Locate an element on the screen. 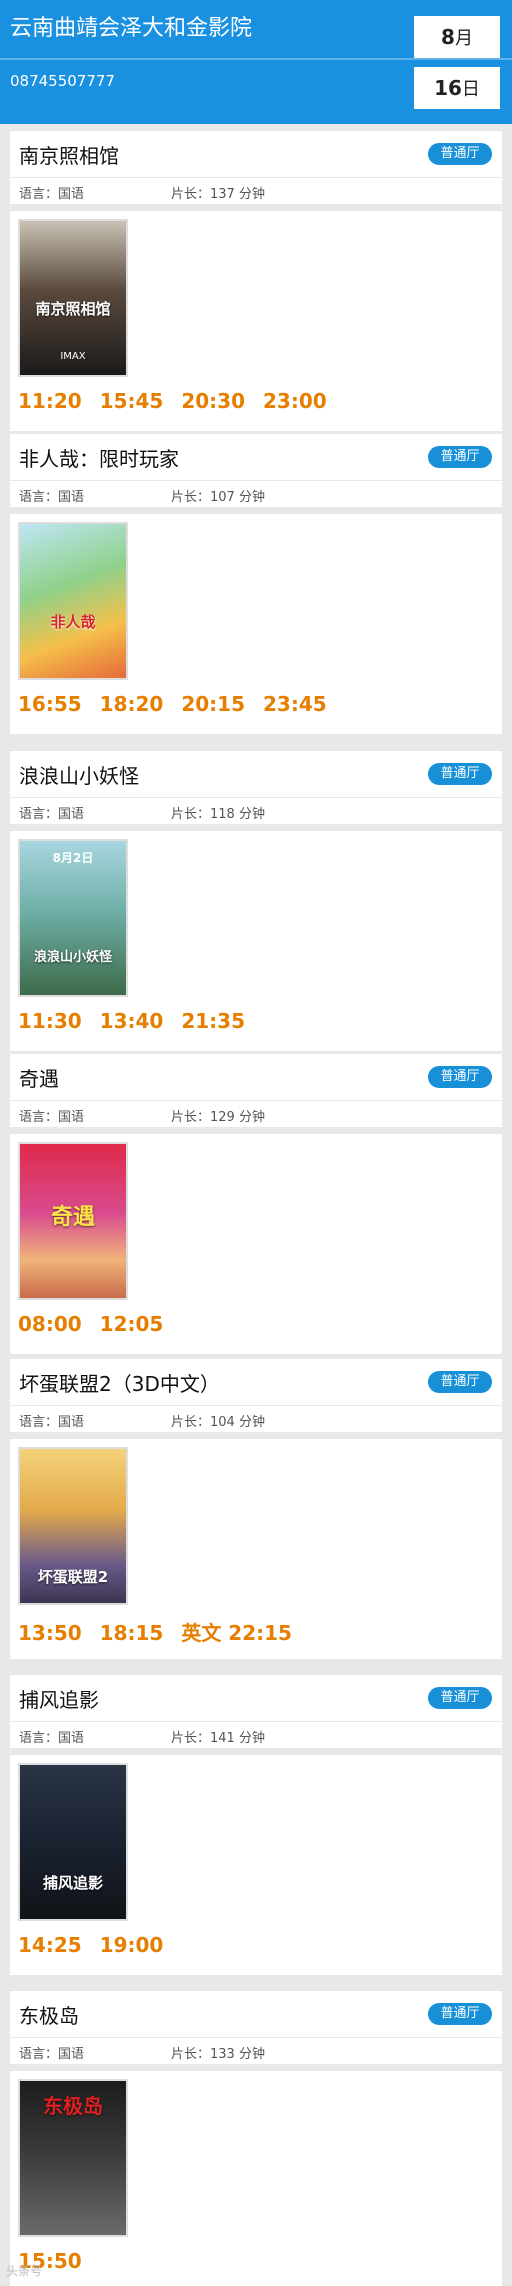  movie-duration: 片长：141 分钟 is located at coordinates (218, 1738).